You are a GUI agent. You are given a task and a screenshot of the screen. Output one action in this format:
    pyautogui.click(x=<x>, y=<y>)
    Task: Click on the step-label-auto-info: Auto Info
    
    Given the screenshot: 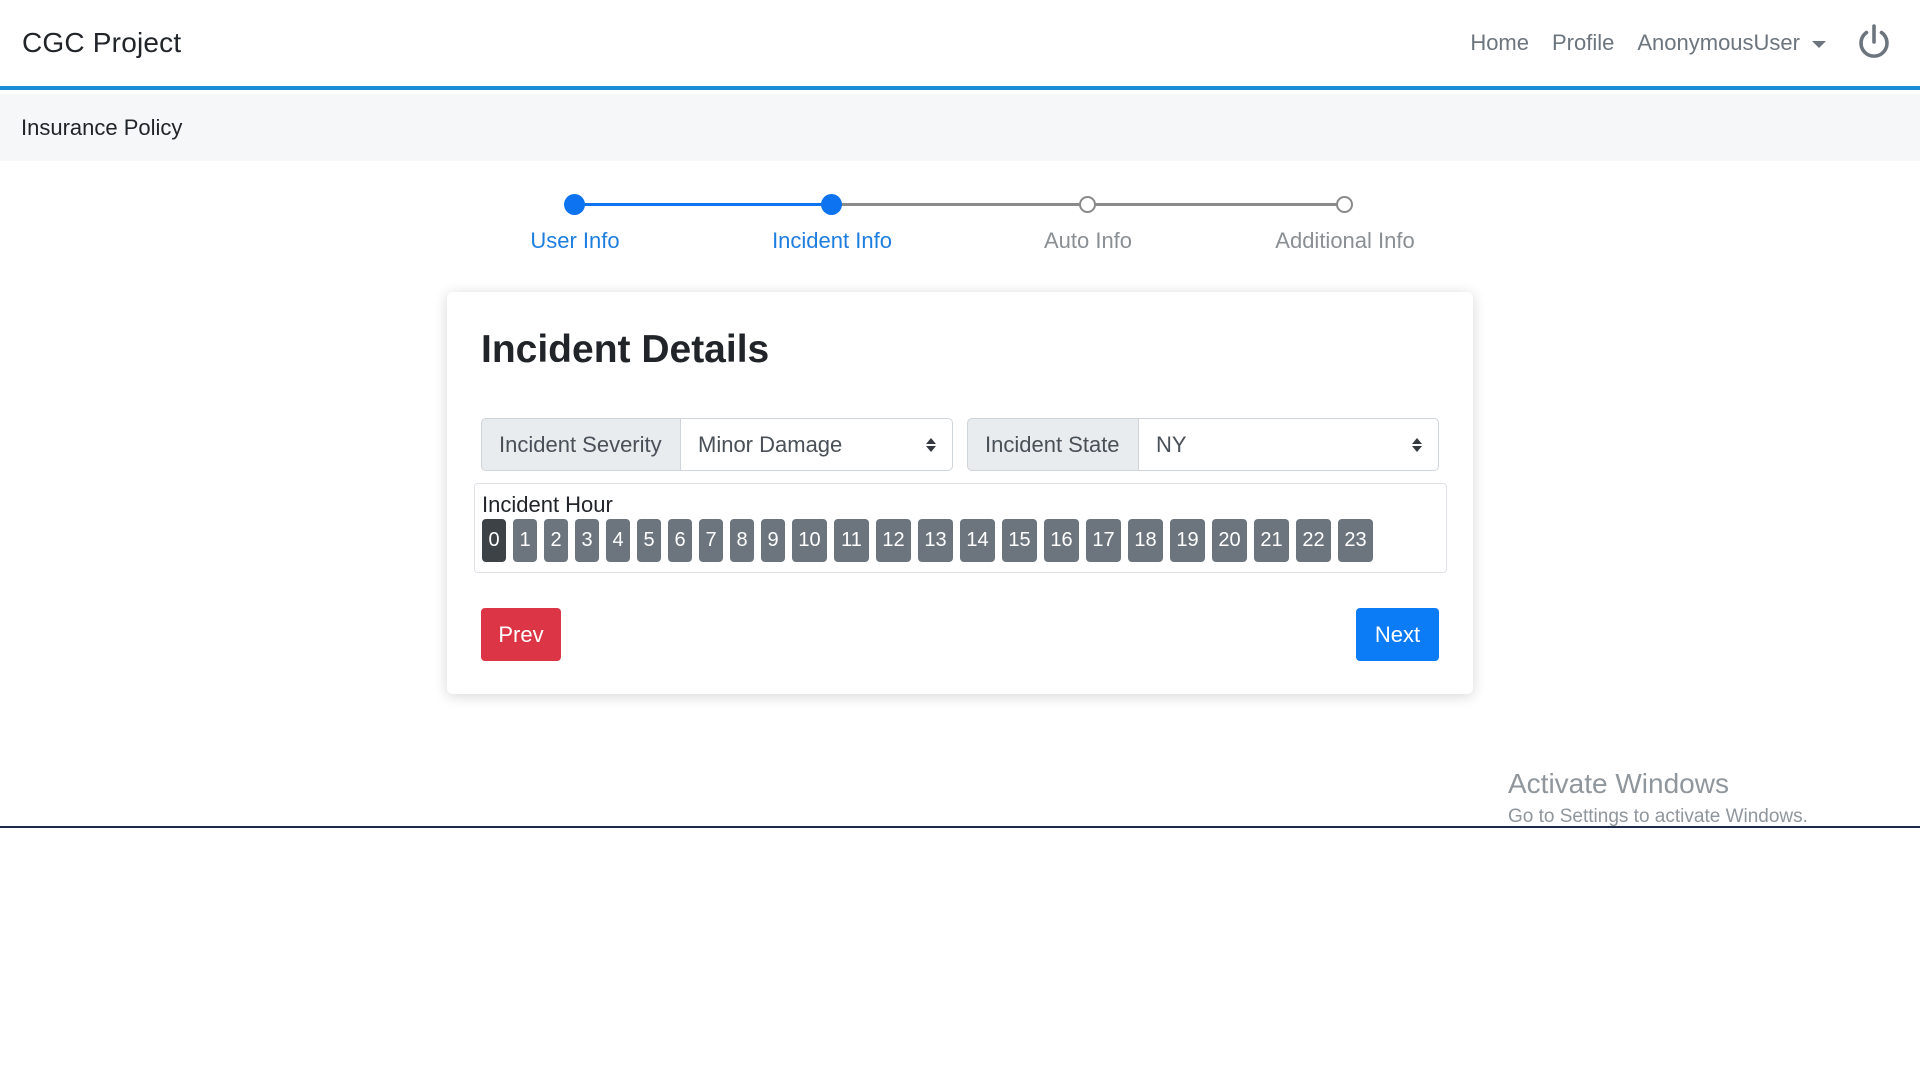 What is the action you would take?
    pyautogui.click(x=1088, y=241)
    